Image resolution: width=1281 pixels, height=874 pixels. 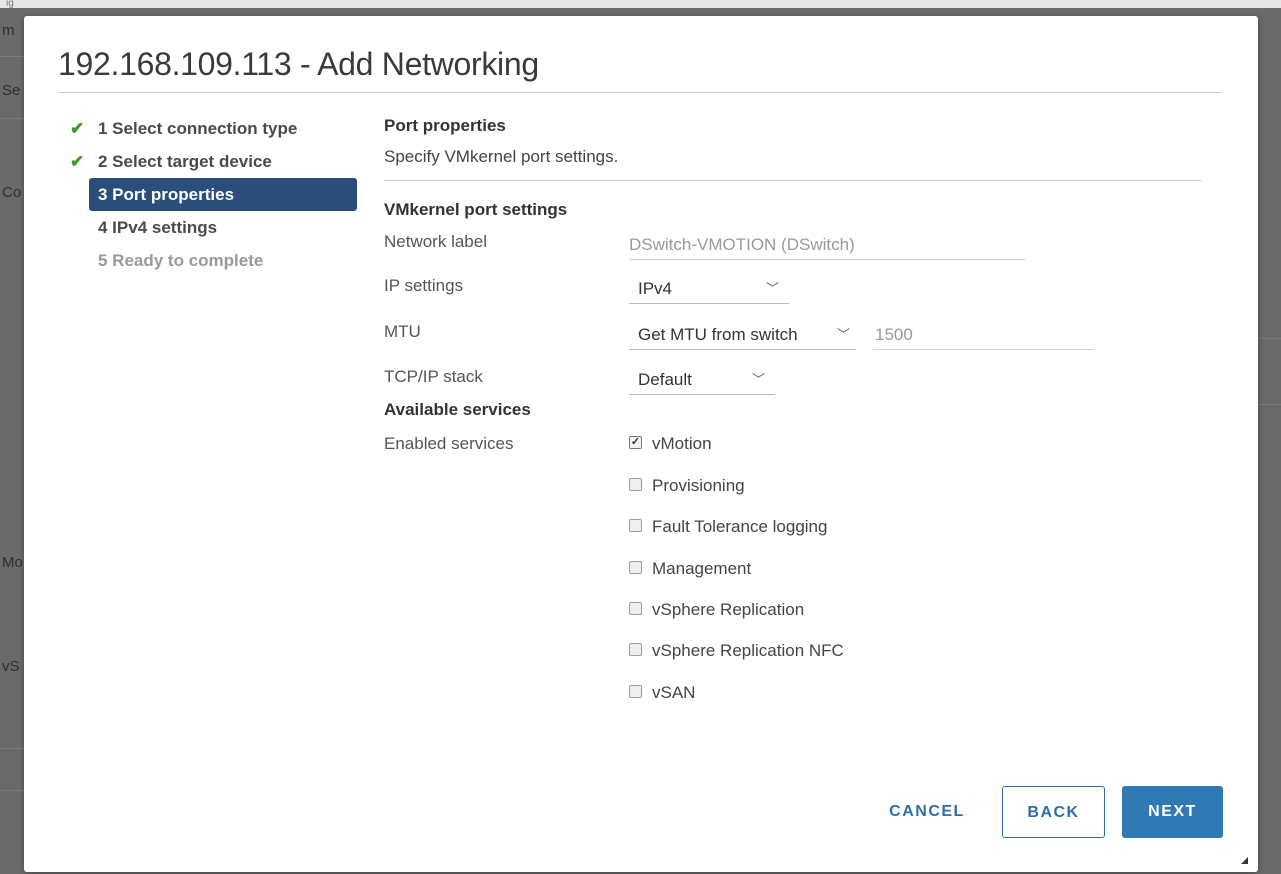 I want to click on service-label: Provisioning, so click(x=698, y=485).